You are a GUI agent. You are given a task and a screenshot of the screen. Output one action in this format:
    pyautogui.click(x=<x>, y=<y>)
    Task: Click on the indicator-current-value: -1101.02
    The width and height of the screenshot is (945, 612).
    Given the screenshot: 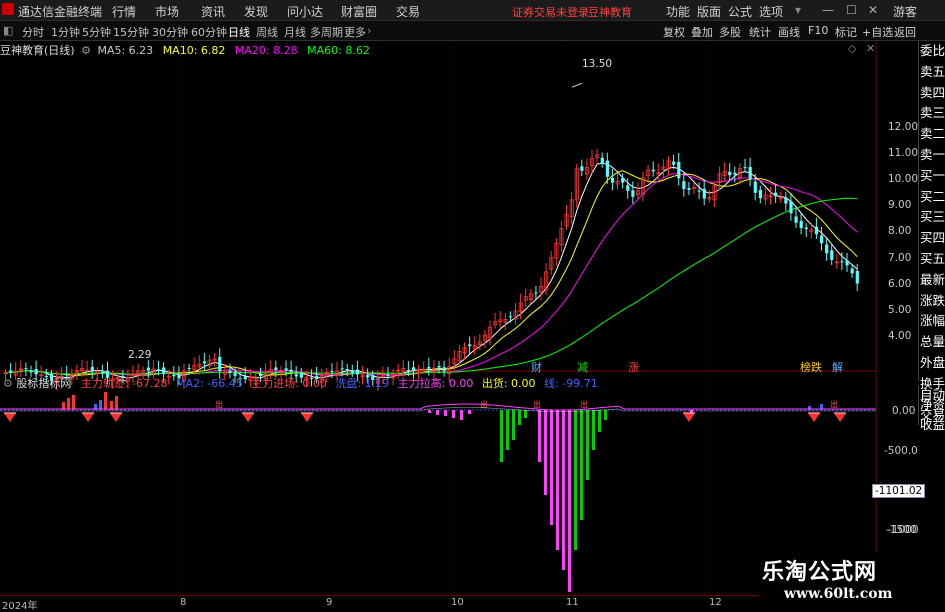 What is the action you would take?
    pyautogui.click(x=899, y=491)
    